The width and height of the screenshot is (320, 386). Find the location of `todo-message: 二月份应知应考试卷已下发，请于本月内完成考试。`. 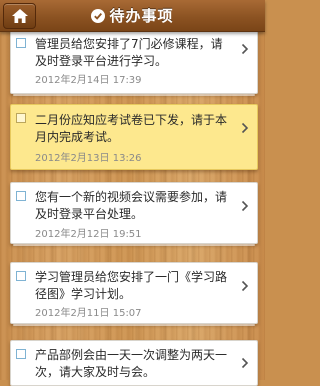

todo-message: 二月份应知应考试卷已下发，请于本月内完成考试。 is located at coordinates (131, 128).